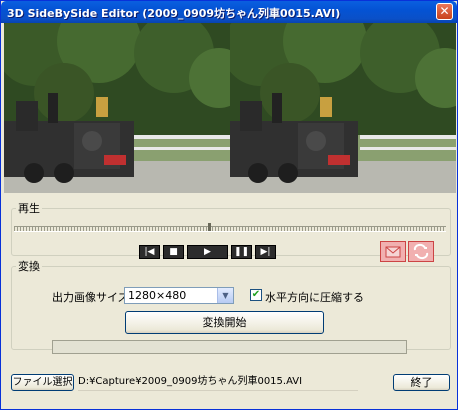 This screenshot has width=458, height=410. I want to click on stop-icon: ■, so click(173, 252).